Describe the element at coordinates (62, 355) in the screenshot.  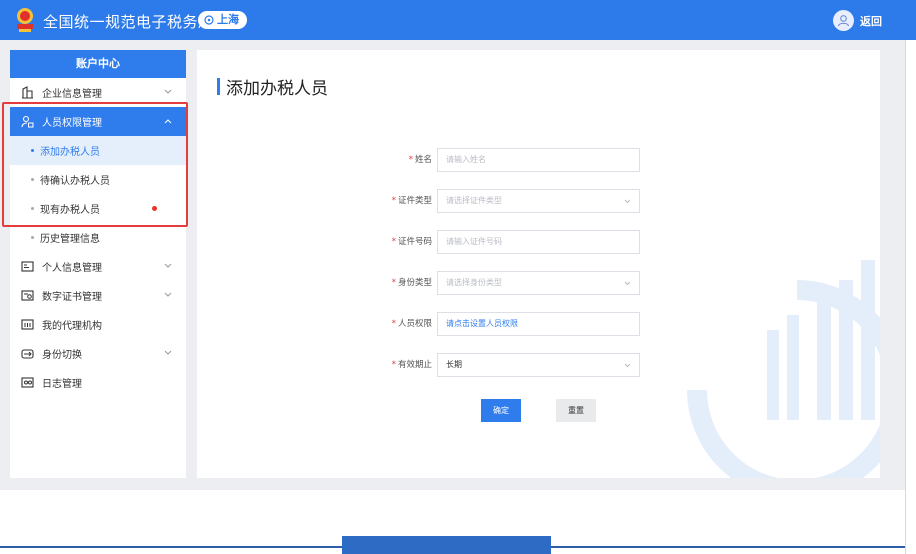
I see `sidebar-item-label: 身份切换` at that location.